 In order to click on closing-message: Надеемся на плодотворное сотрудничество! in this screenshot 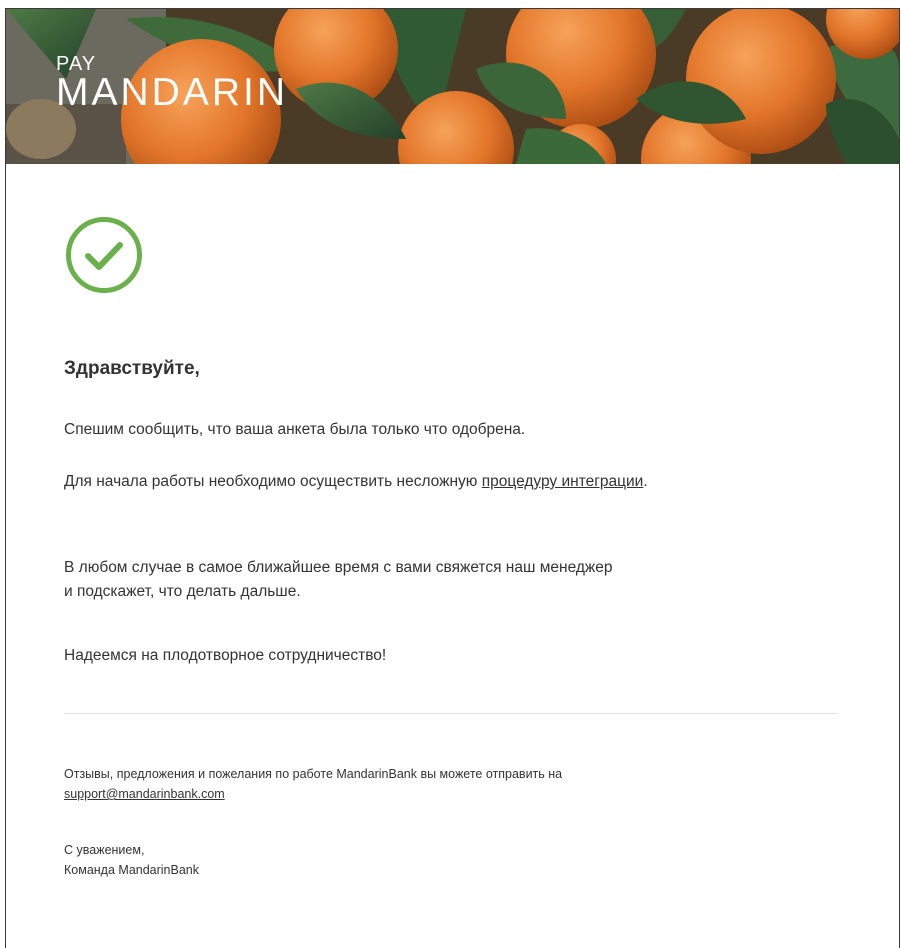, I will do `click(225, 655)`.